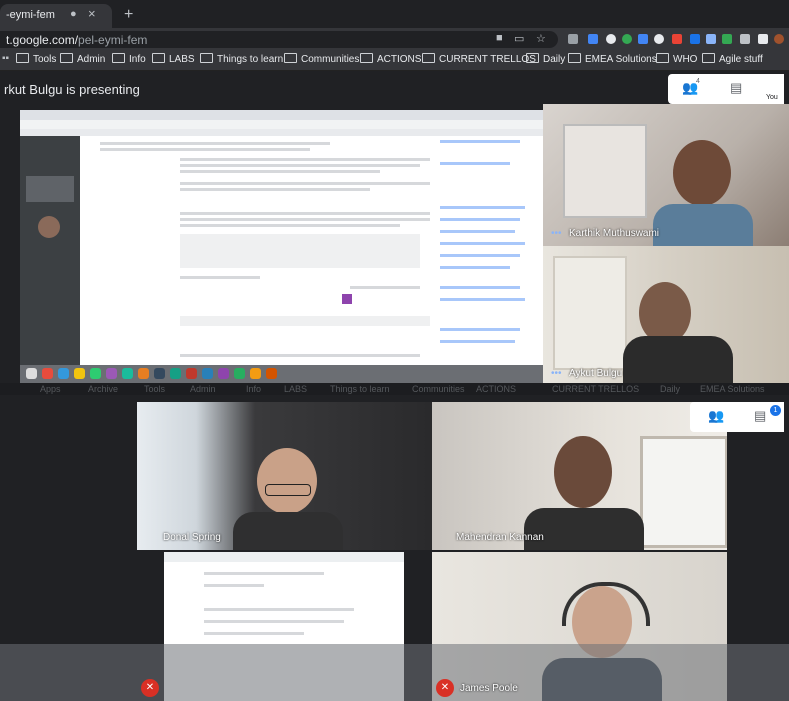  What do you see at coordinates (496, 389) in the screenshot?
I see `ghost-bookmark: ACTIONS` at bounding box center [496, 389].